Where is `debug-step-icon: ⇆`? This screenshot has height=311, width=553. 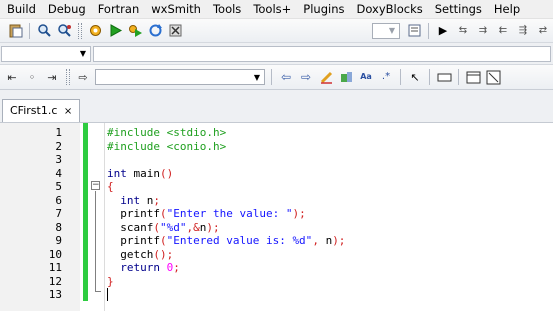 debug-step-icon: ⇆ is located at coordinates (463, 31).